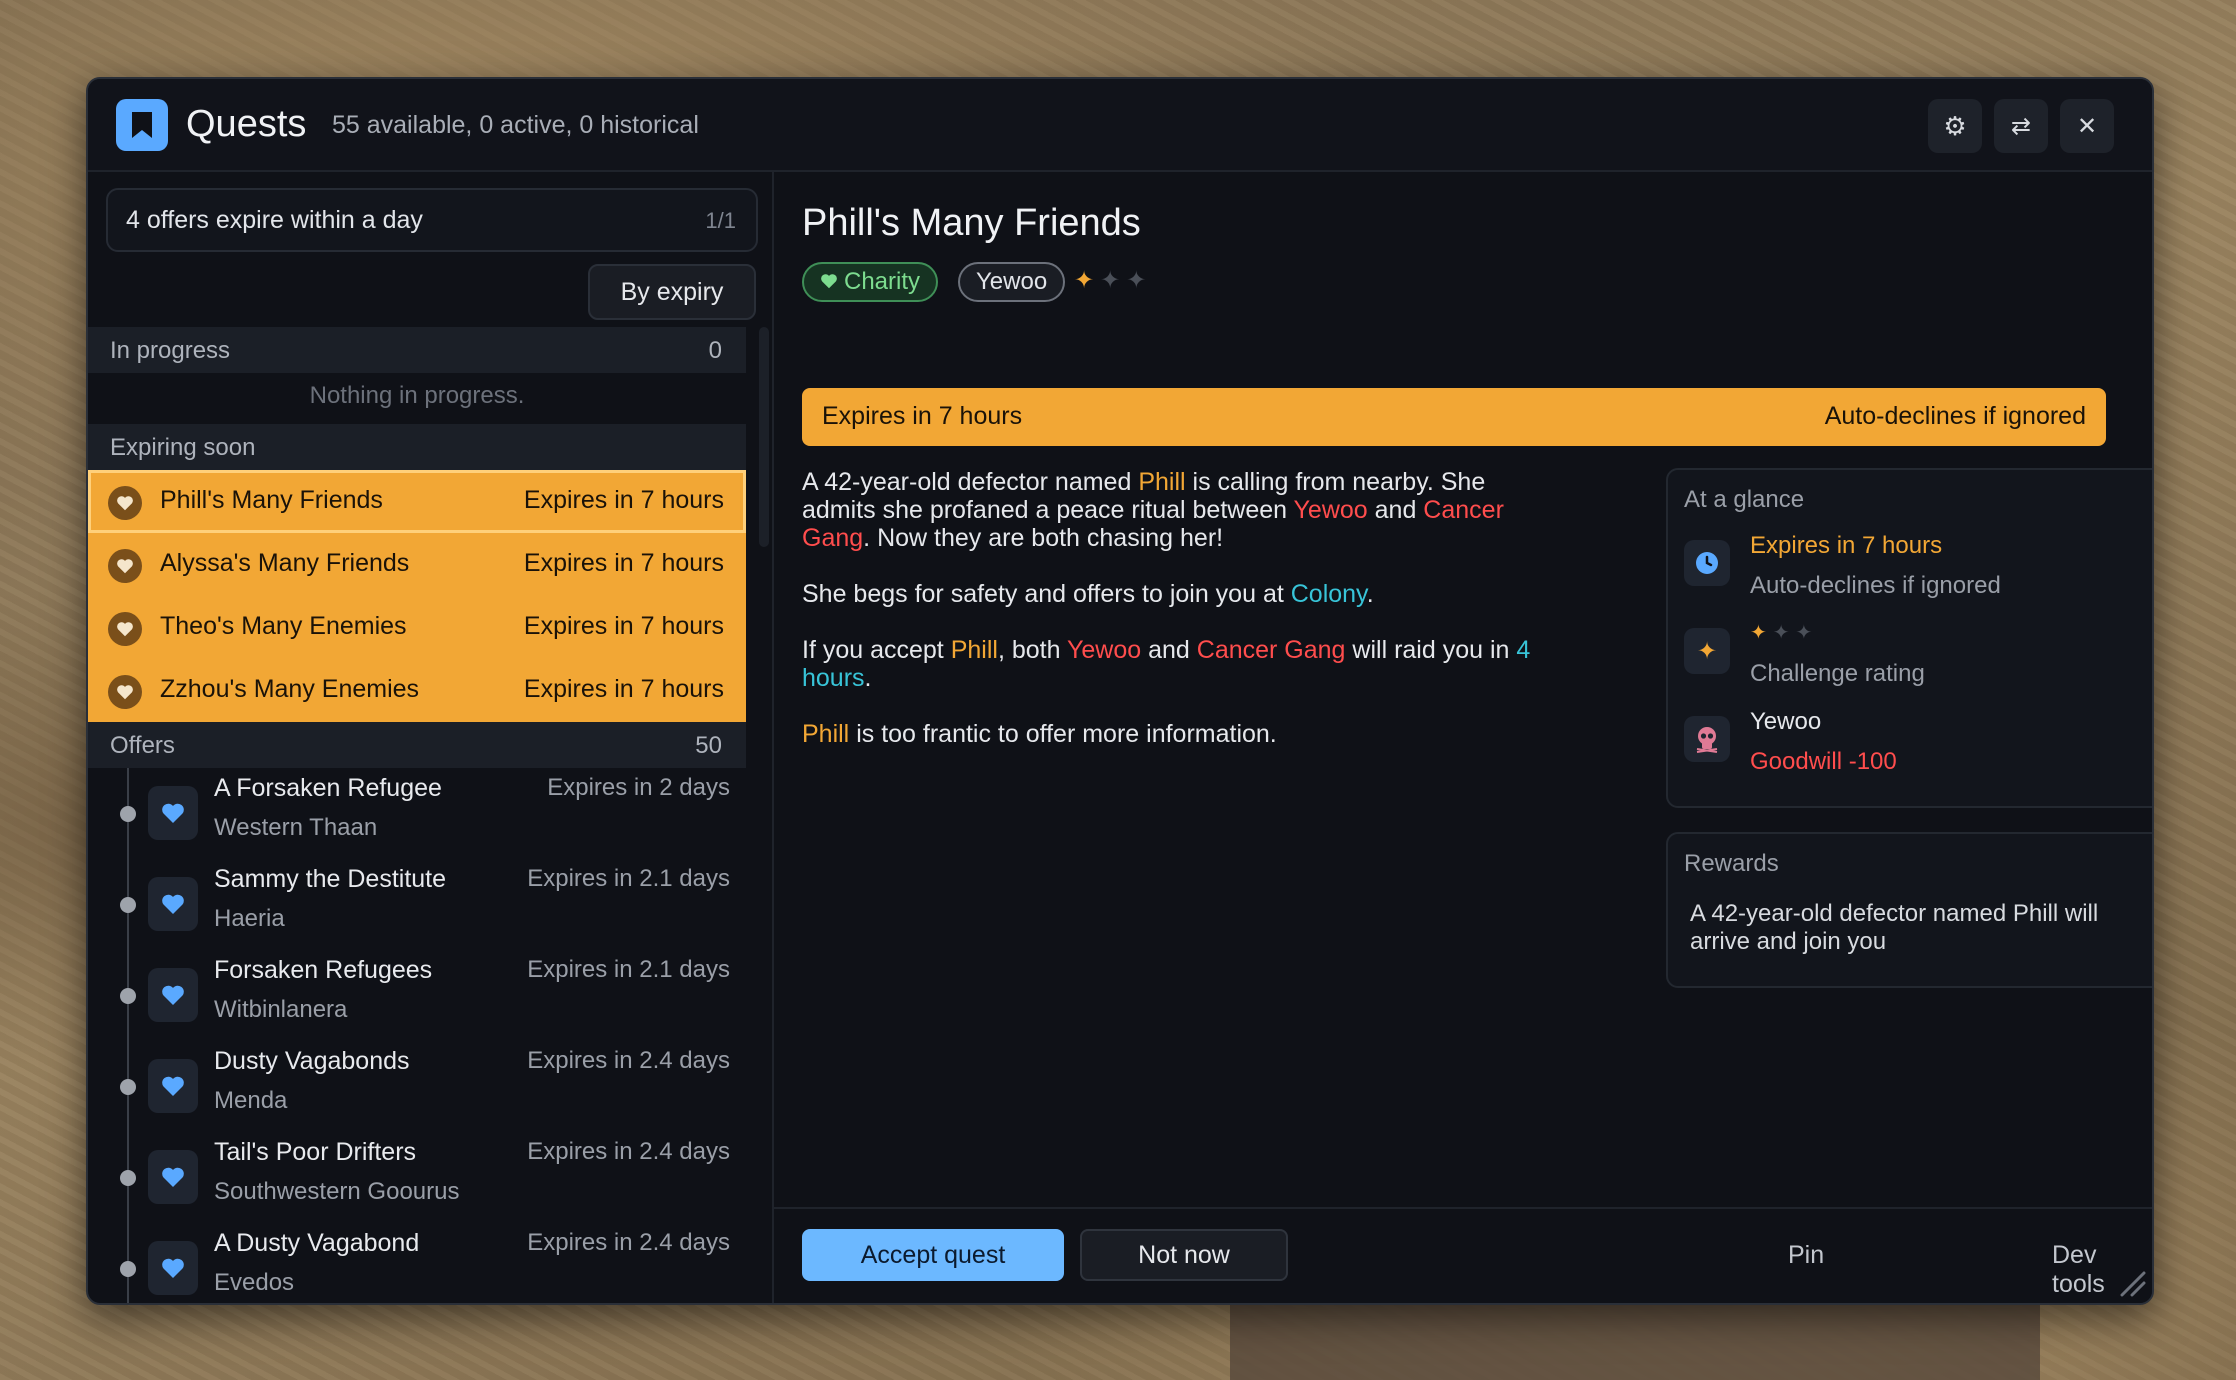  I want to click on quest-location: Witbinlanera, so click(281, 1009).